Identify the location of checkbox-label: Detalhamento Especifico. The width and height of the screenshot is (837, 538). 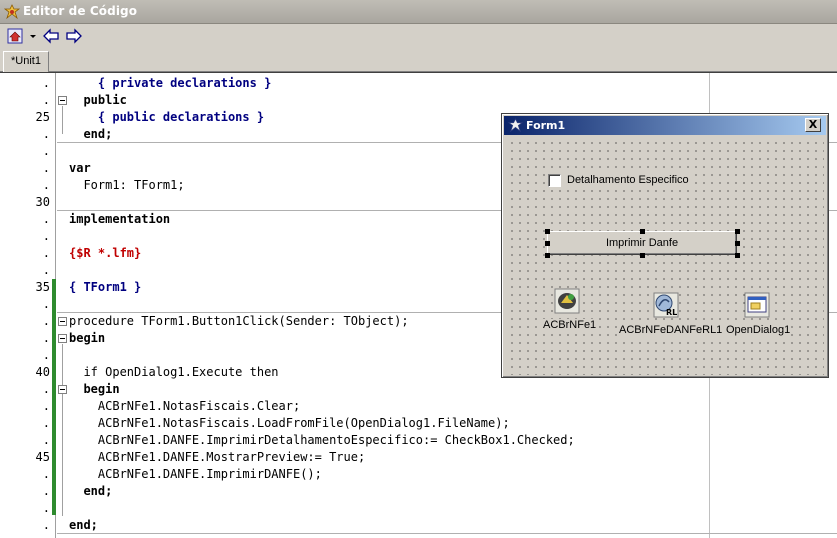
(628, 180).